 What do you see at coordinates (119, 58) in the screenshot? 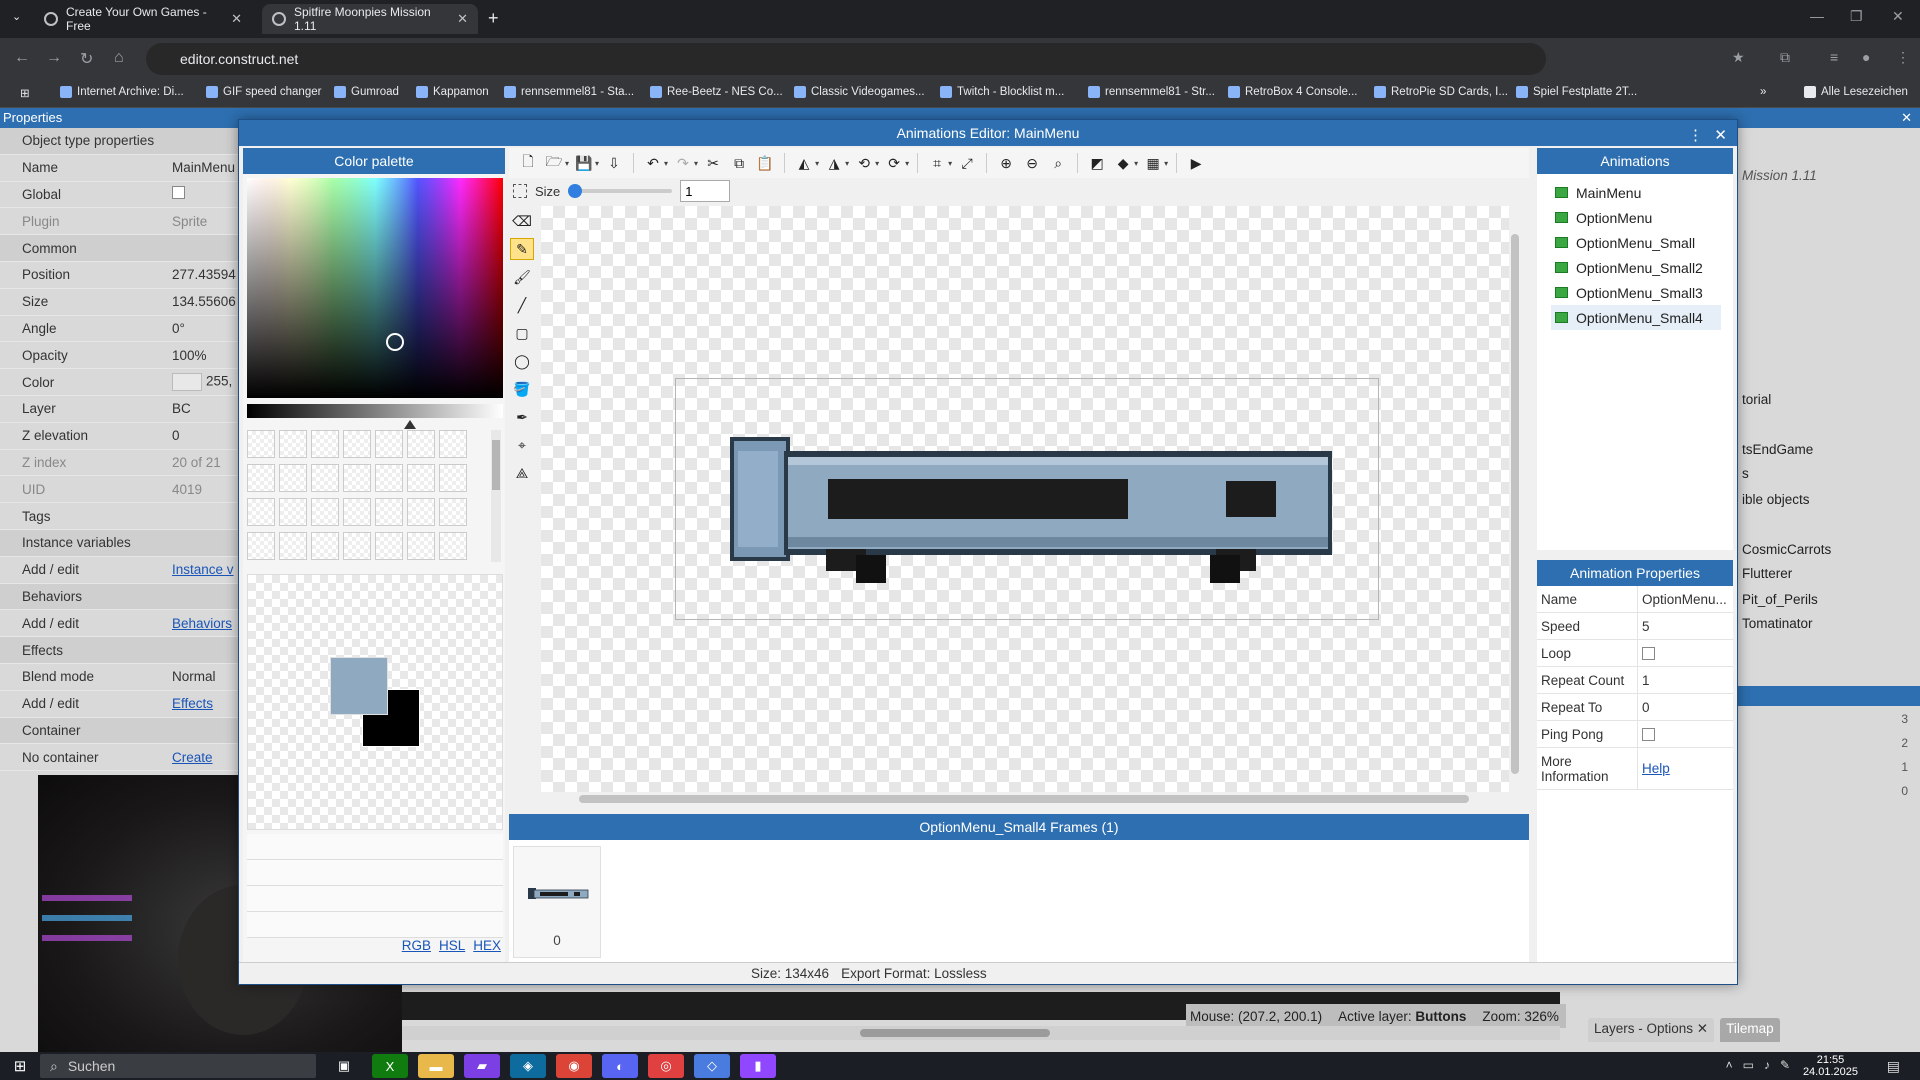
I see `home-icon: ⌂` at bounding box center [119, 58].